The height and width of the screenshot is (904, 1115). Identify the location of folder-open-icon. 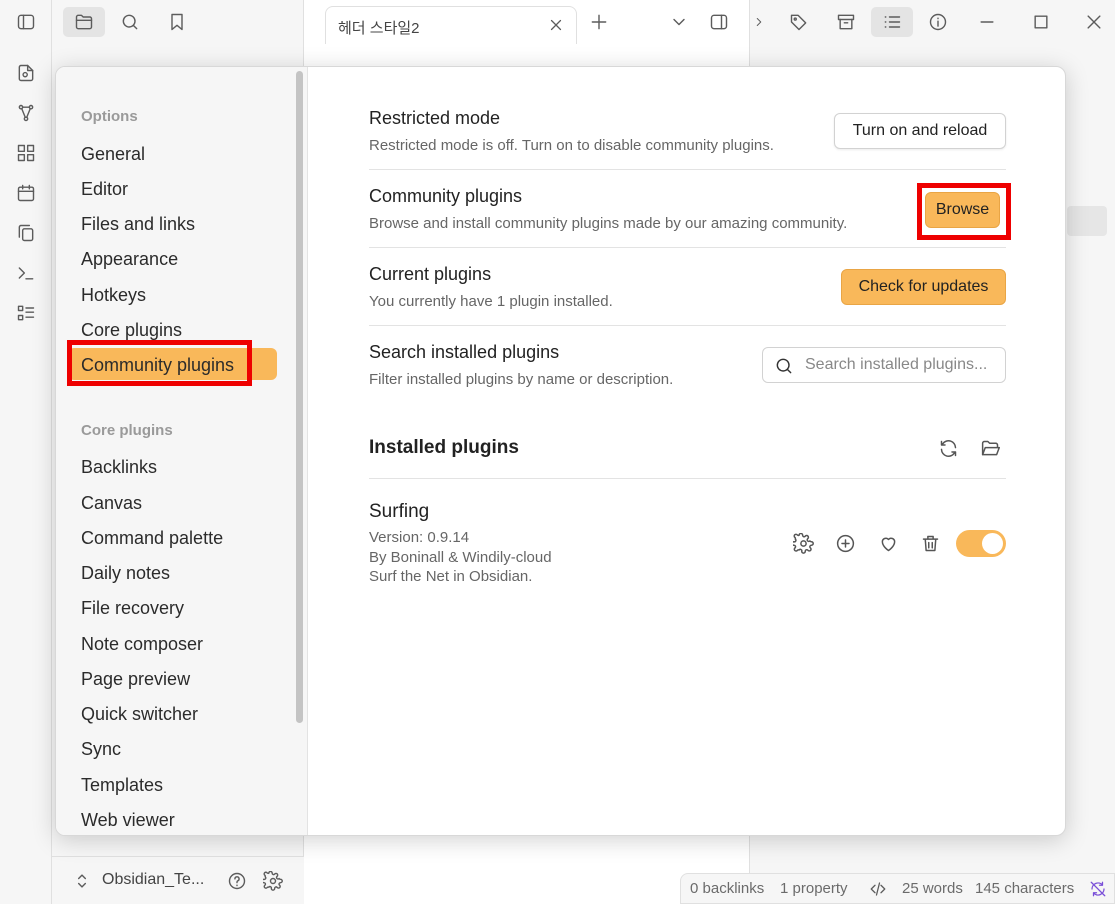
(990, 448).